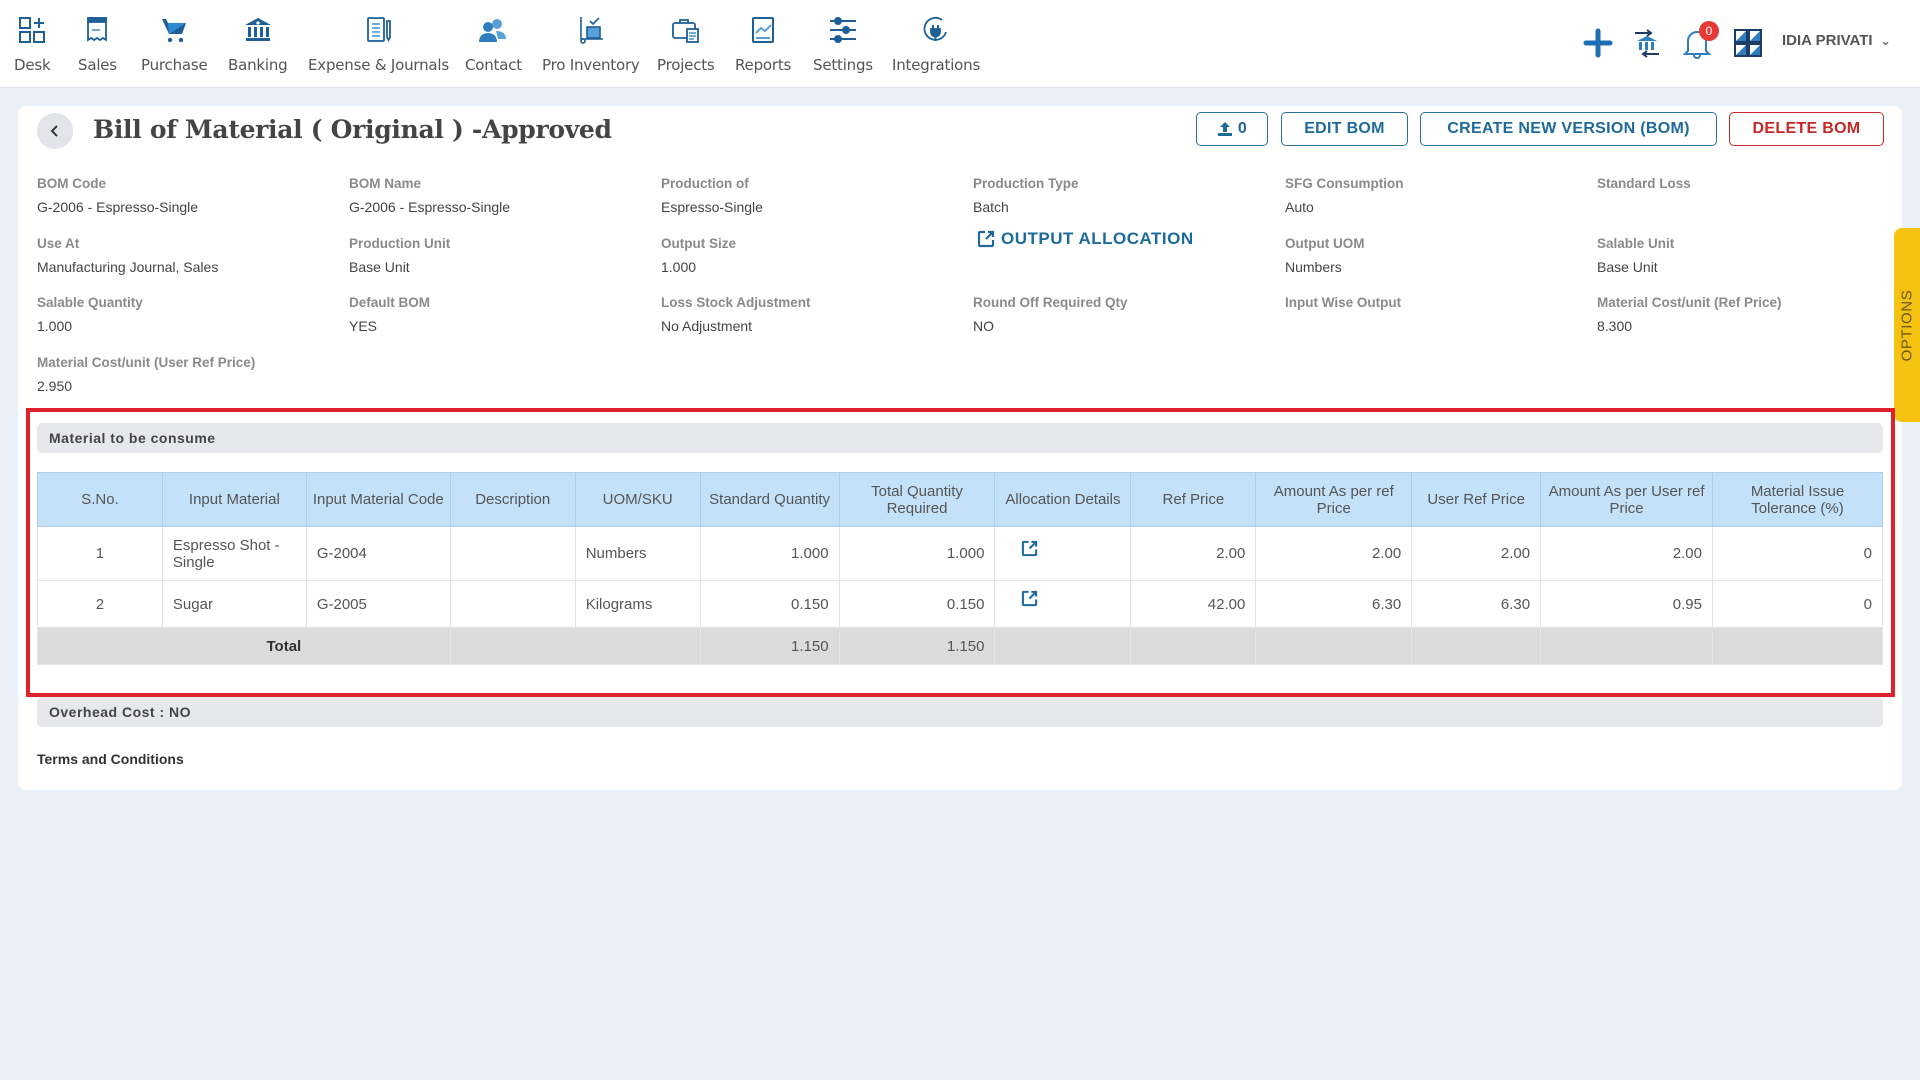 The height and width of the screenshot is (1080, 1920). Describe the element at coordinates (1476, 499) in the screenshot. I see `col-user-ref-price: User Ref Price` at that location.